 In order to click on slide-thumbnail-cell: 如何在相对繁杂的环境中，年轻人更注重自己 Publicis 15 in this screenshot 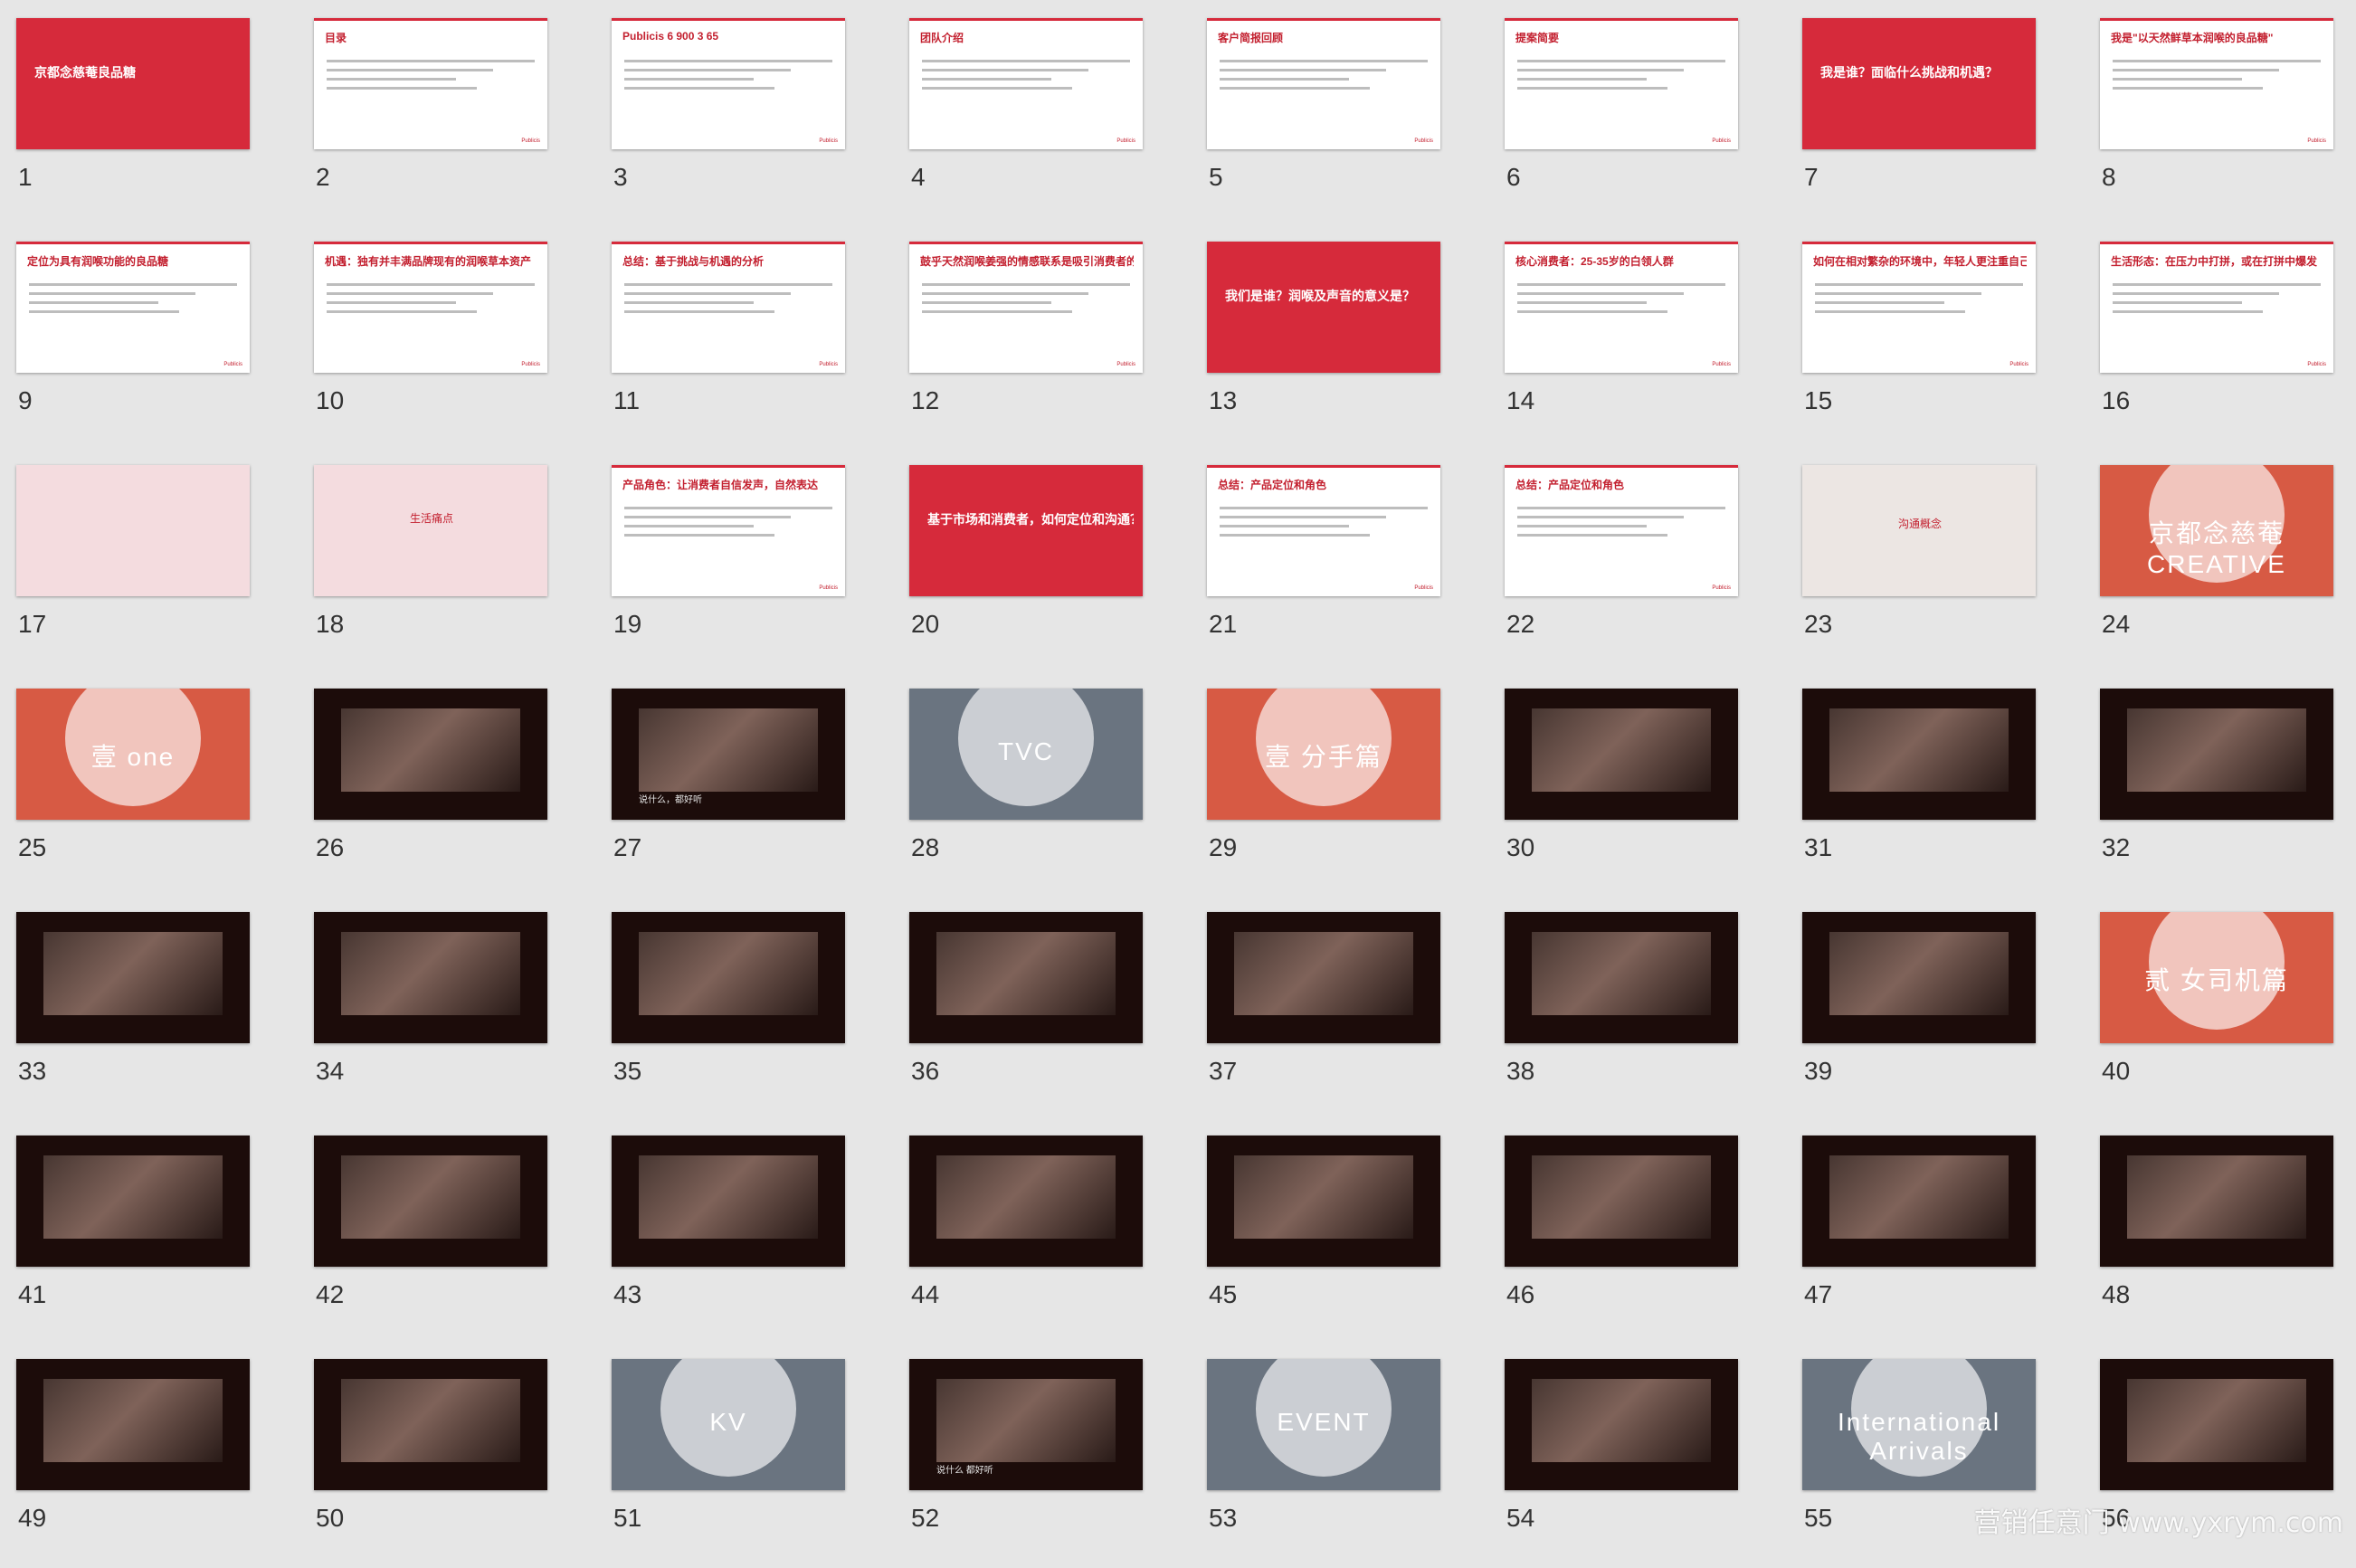, I will do `click(1919, 347)`.